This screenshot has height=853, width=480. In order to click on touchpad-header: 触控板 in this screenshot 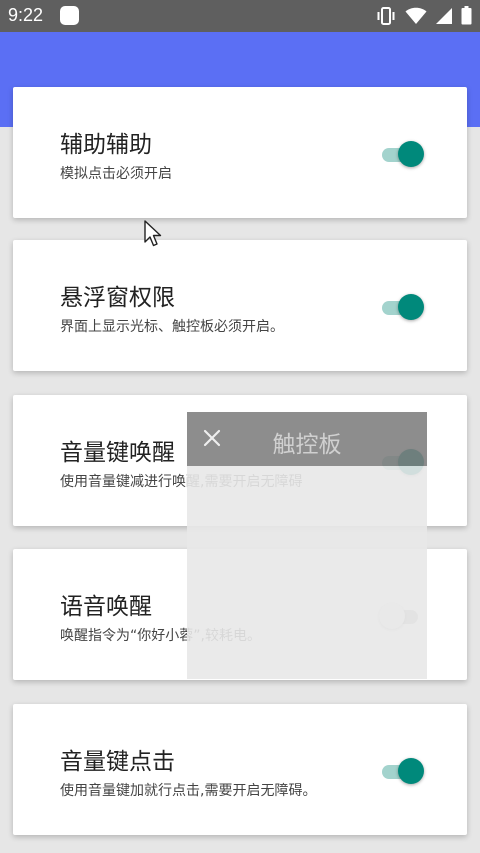, I will do `click(307, 439)`.